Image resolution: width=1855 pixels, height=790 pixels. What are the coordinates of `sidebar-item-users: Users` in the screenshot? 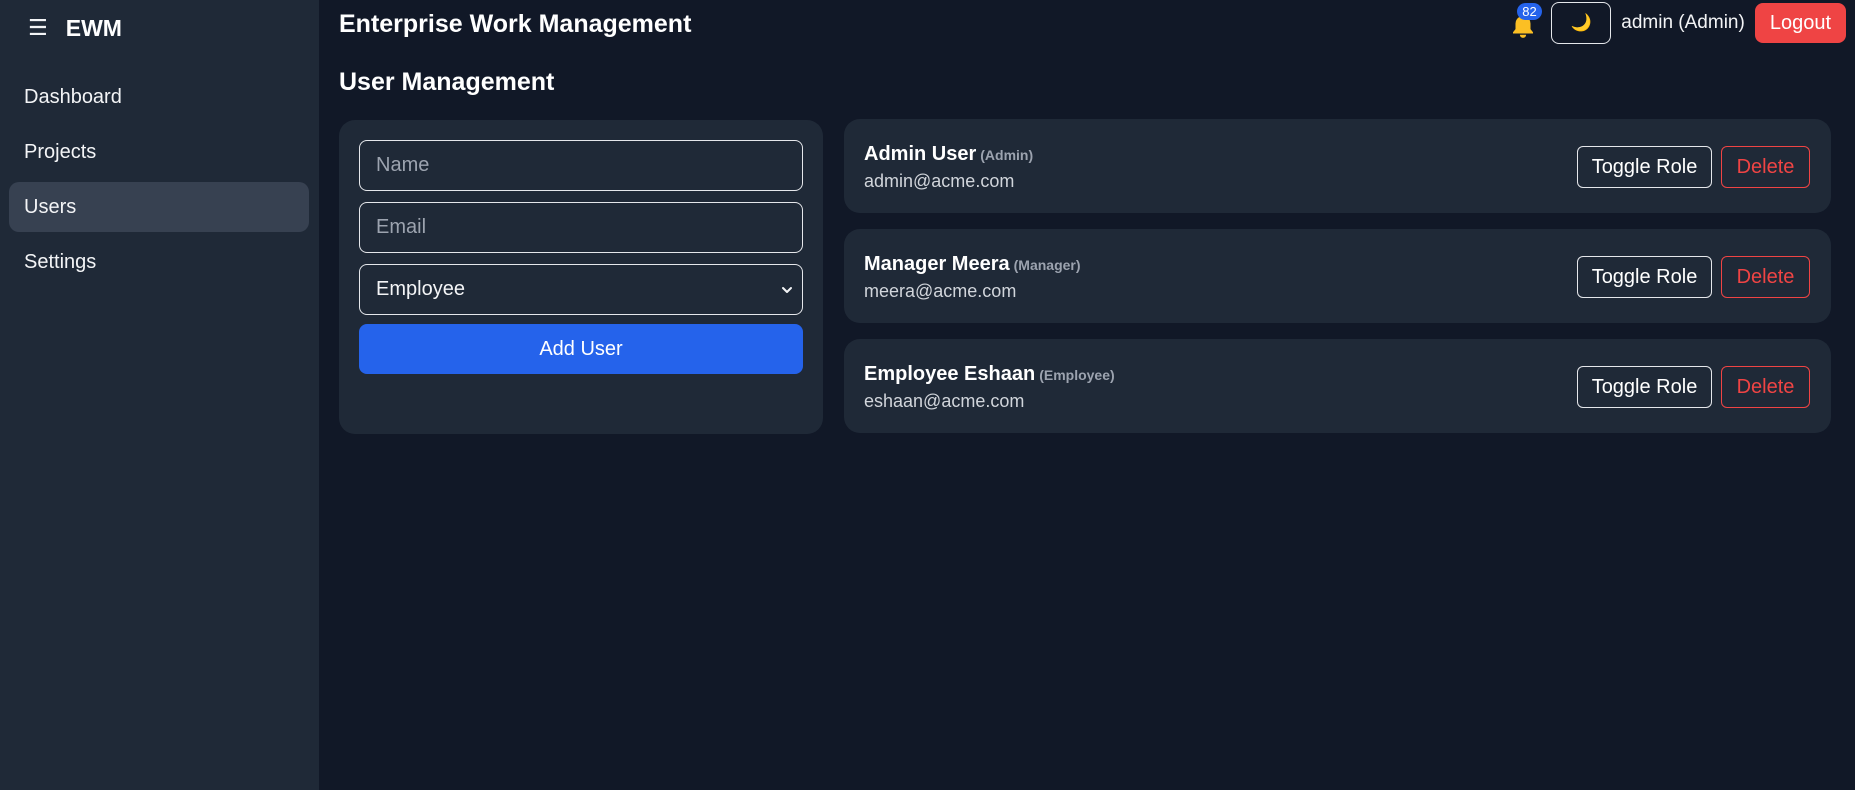 It's located at (159, 207).